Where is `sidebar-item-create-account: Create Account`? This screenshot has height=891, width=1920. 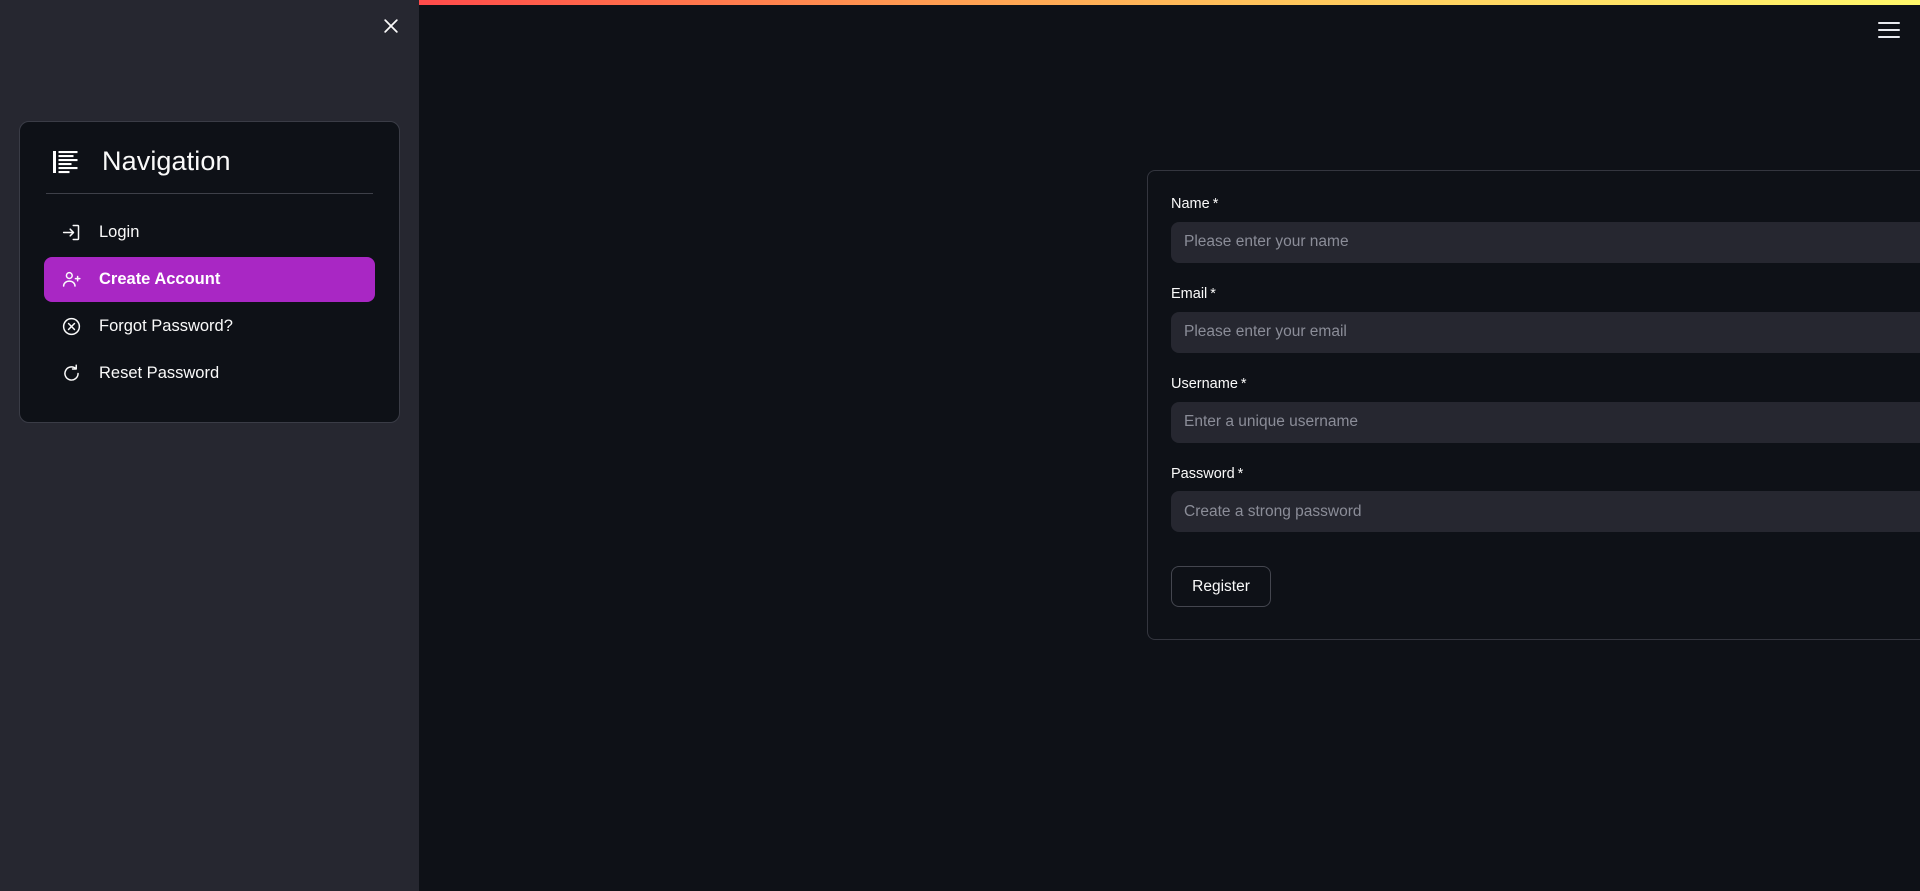
sidebar-item-create-account: Create Account is located at coordinates (209, 279).